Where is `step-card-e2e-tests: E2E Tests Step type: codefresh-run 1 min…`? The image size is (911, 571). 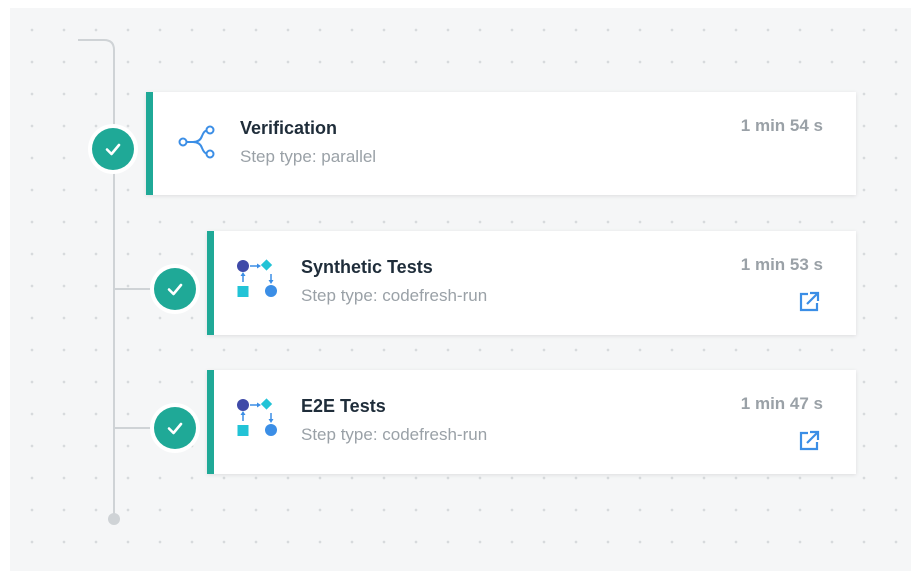 step-card-e2e-tests: E2E Tests Step type: codefresh-run 1 min… is located at coordinates (531, 422).